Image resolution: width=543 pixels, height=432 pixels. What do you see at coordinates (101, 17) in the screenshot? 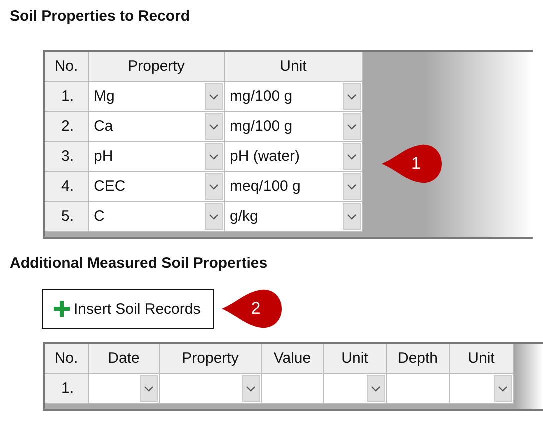
I see `section-title: Soil Properties to Record` at bounding box center [101, 17].